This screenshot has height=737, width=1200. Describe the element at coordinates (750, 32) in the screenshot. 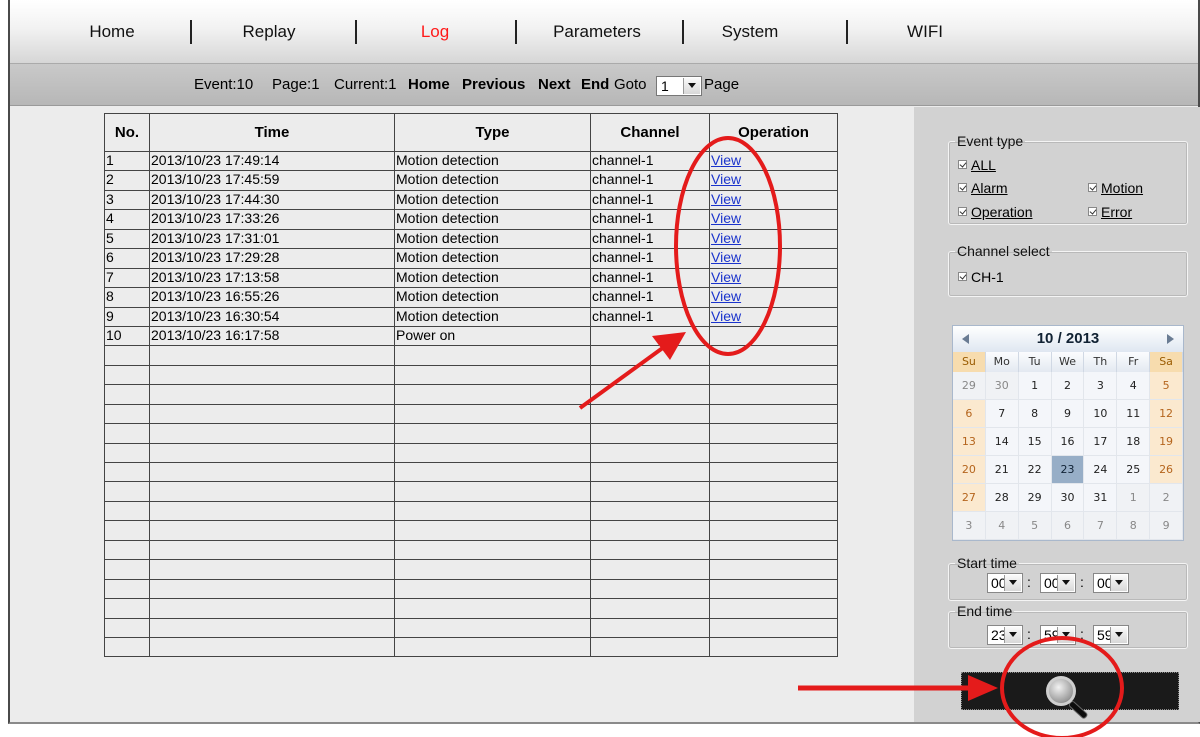

I see `nav-system: System` at that location.